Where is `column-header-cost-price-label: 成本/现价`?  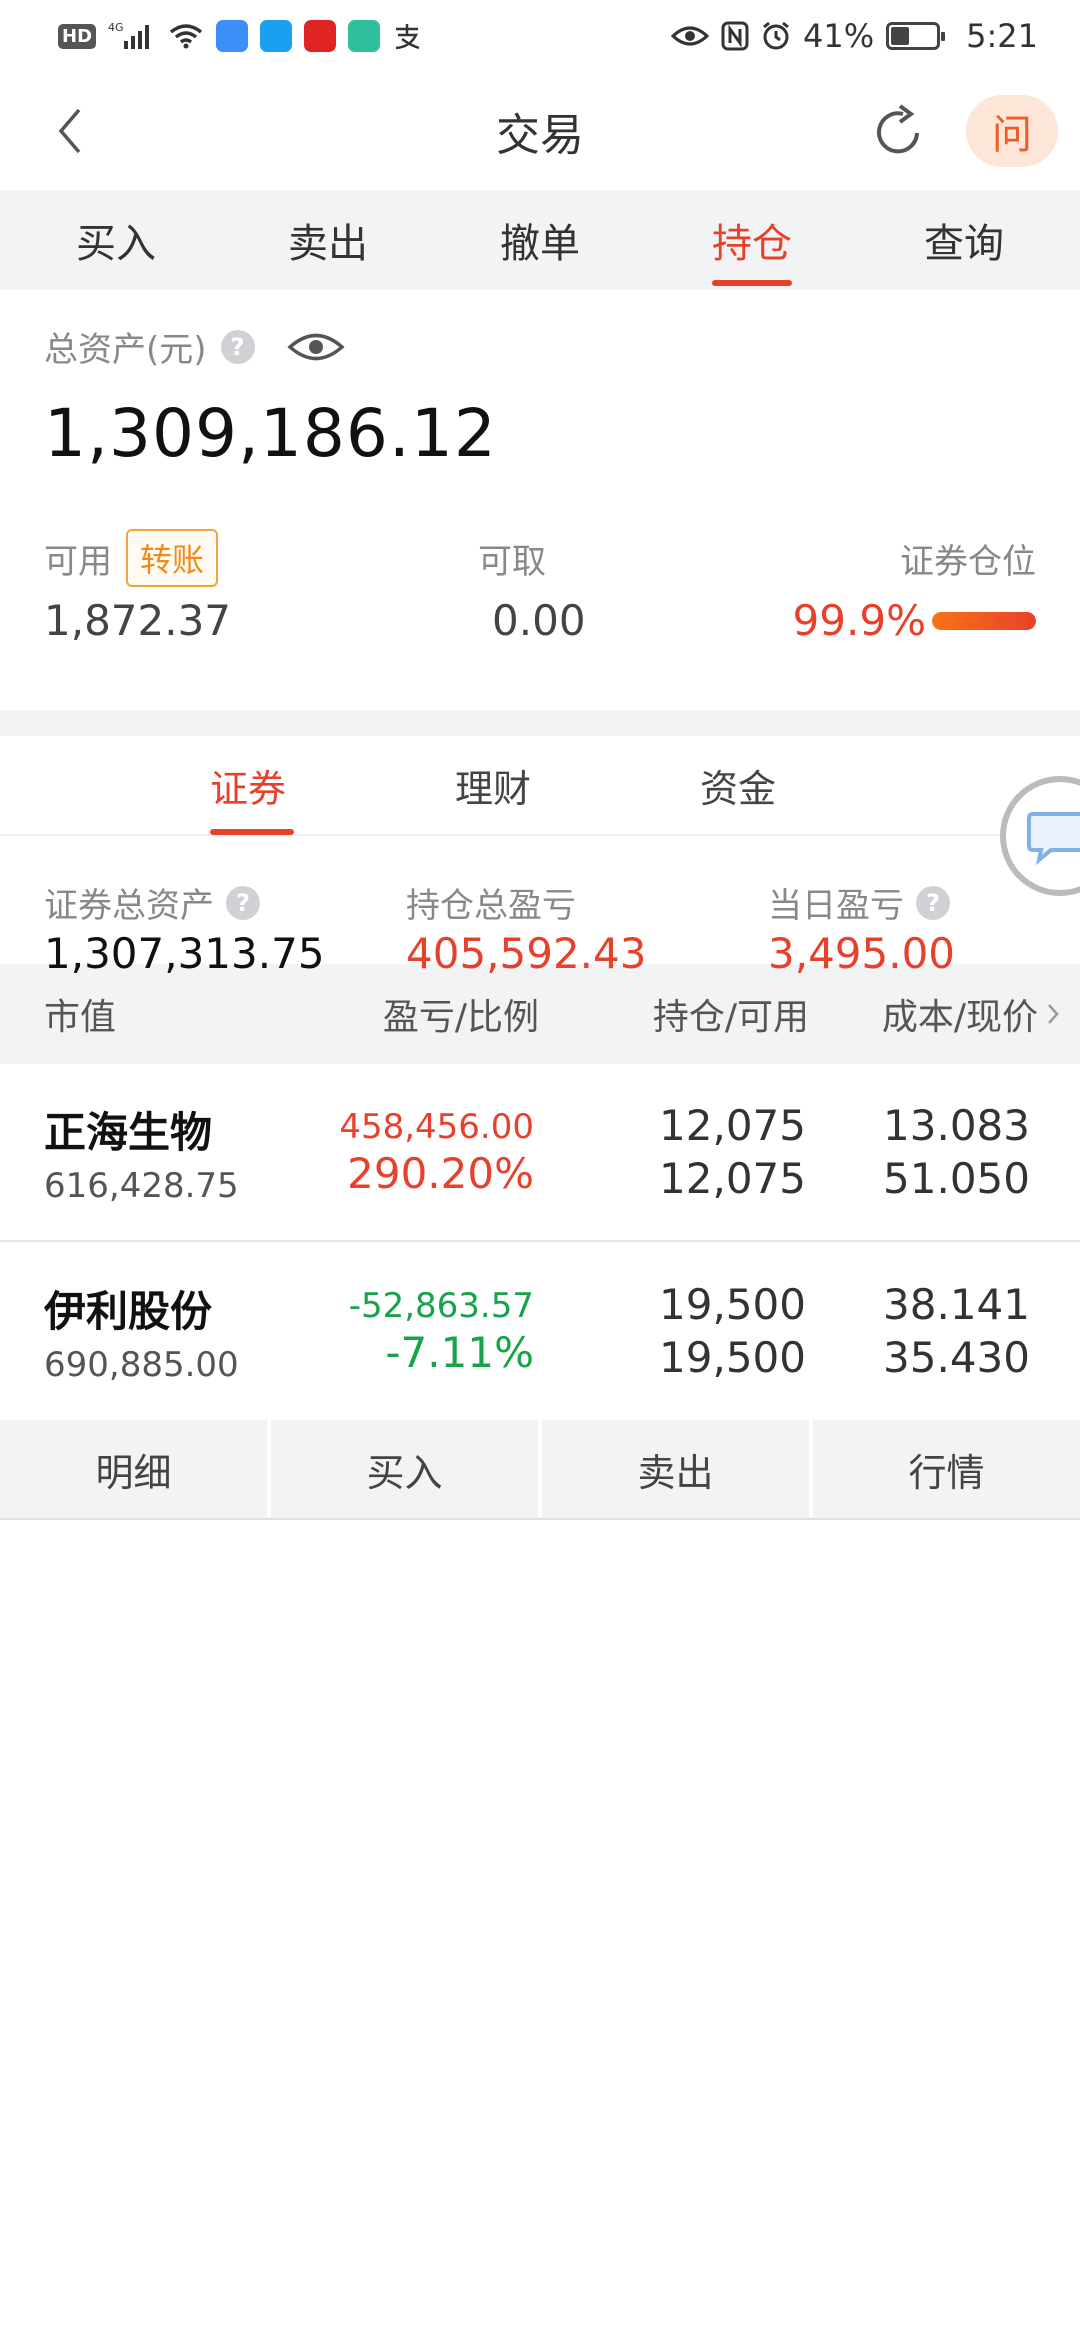
column-header-cost-price-label: 成本/现价 is located at coordinates (959, 1017).